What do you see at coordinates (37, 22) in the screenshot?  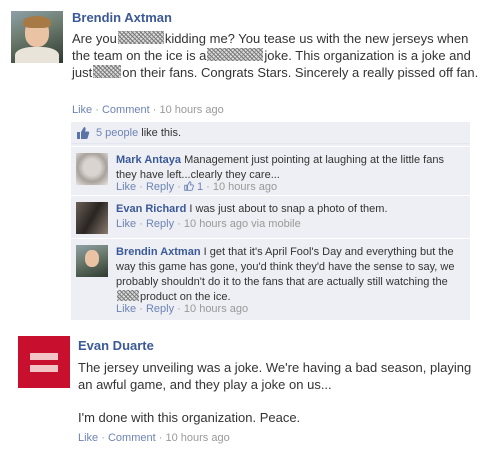 I see `avatar-hair` at bounding box center [37, 22].